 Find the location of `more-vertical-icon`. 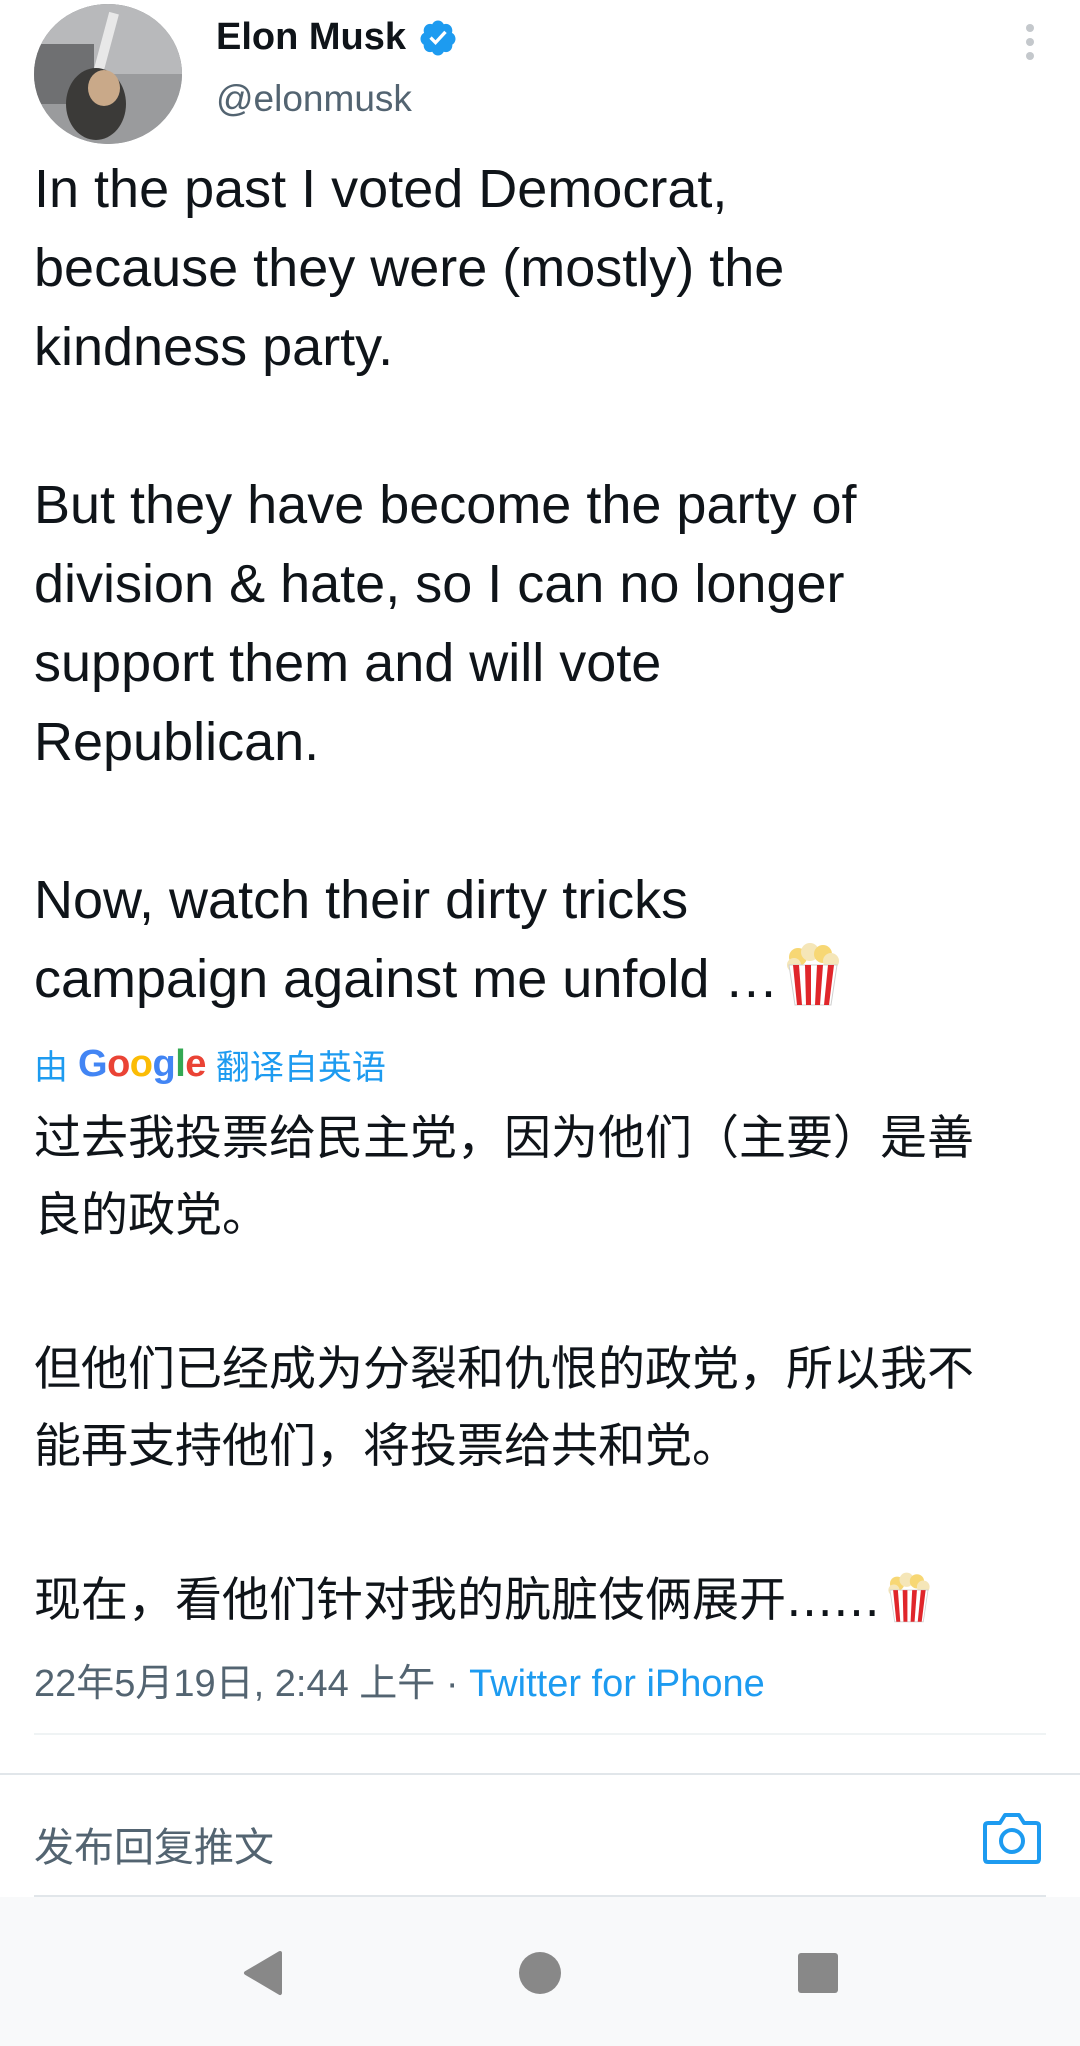

more-vertical-icon is located at coordinates (1030, 40).